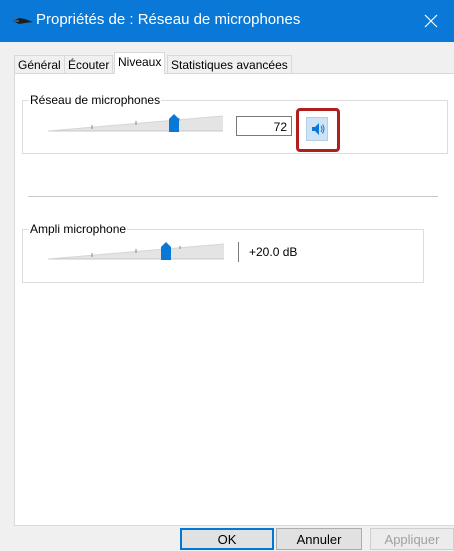 The width and height of the screenshot is (454, 551). Describe the element at coordinates (166, 251) in the screenshot. I see `boost-slider-thumb` at that location.